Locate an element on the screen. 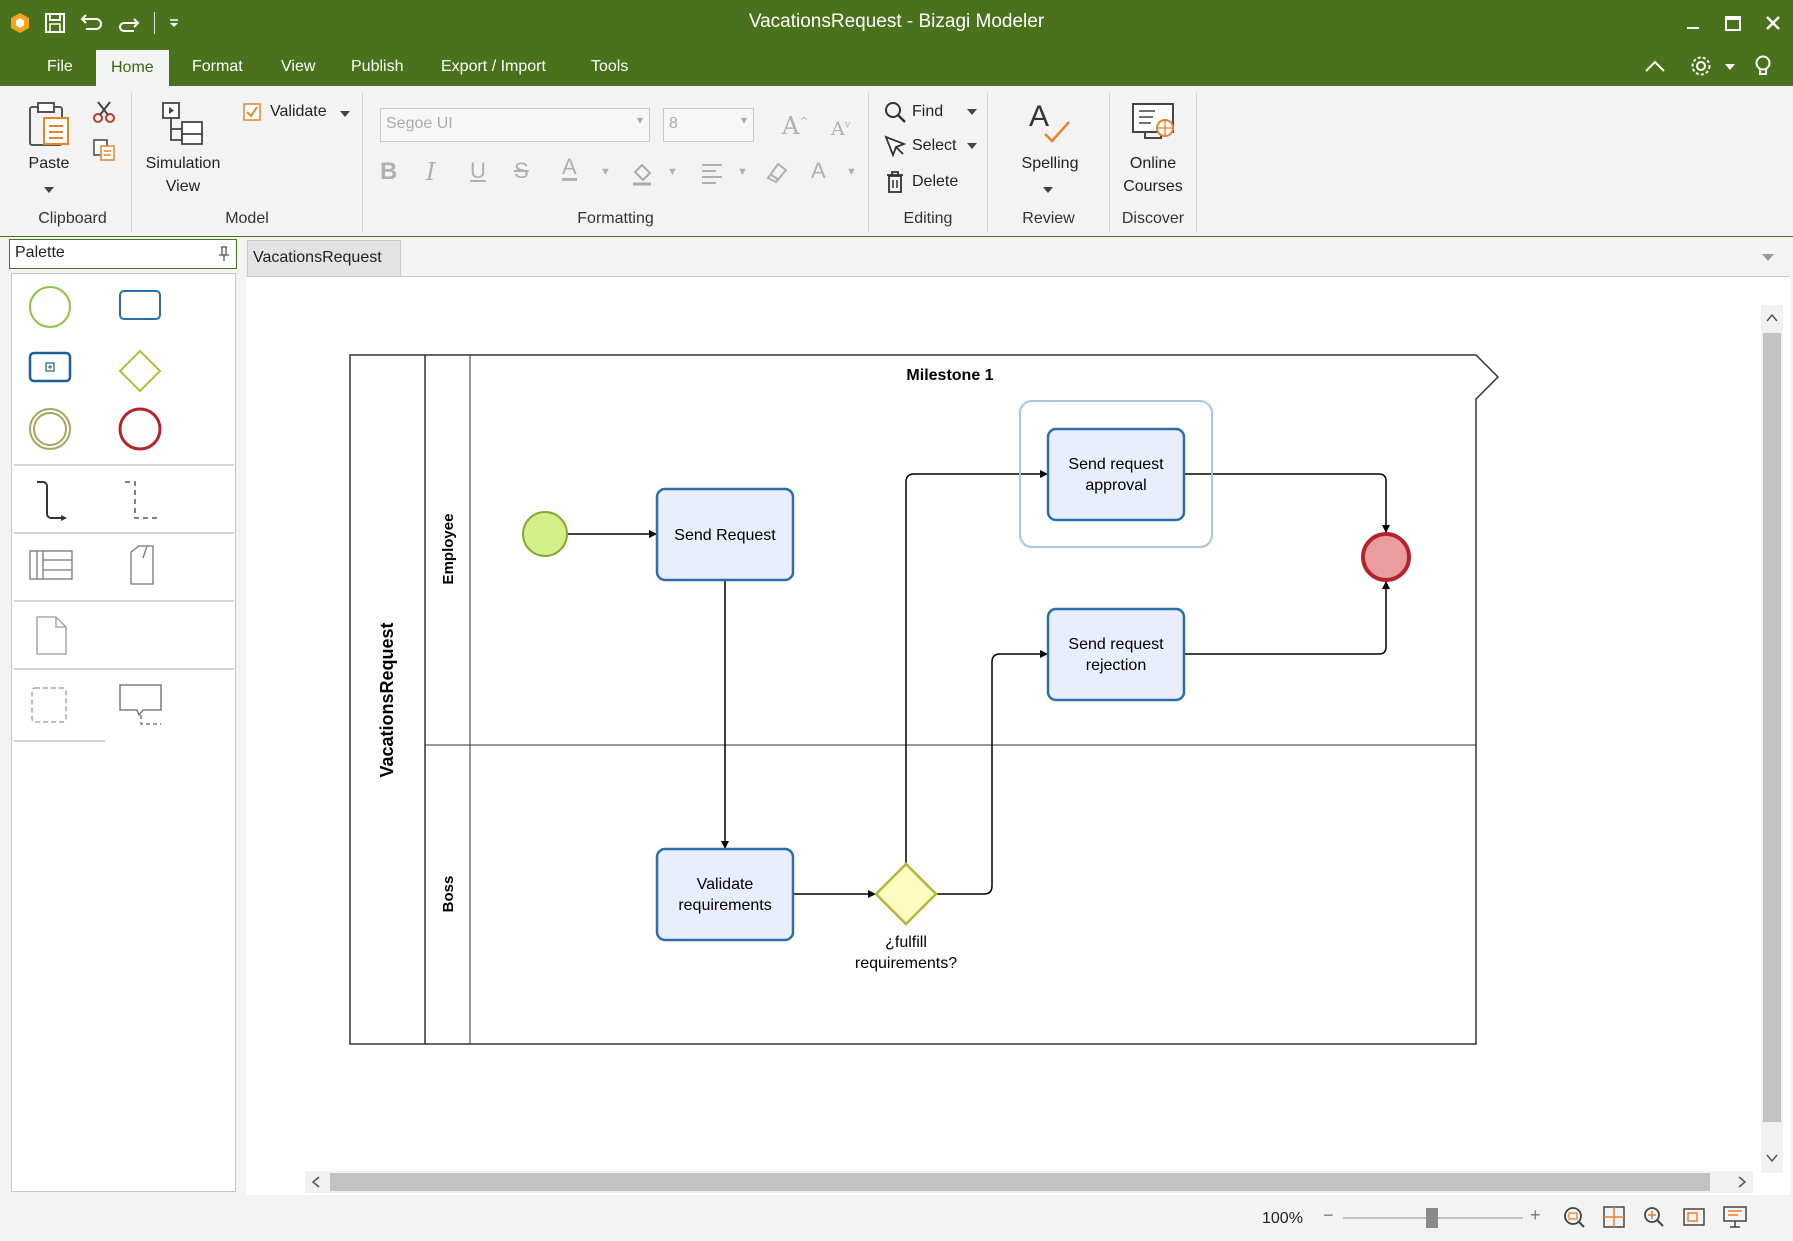  vertical-scroll-thumb is located at coordinates (1772, 727).